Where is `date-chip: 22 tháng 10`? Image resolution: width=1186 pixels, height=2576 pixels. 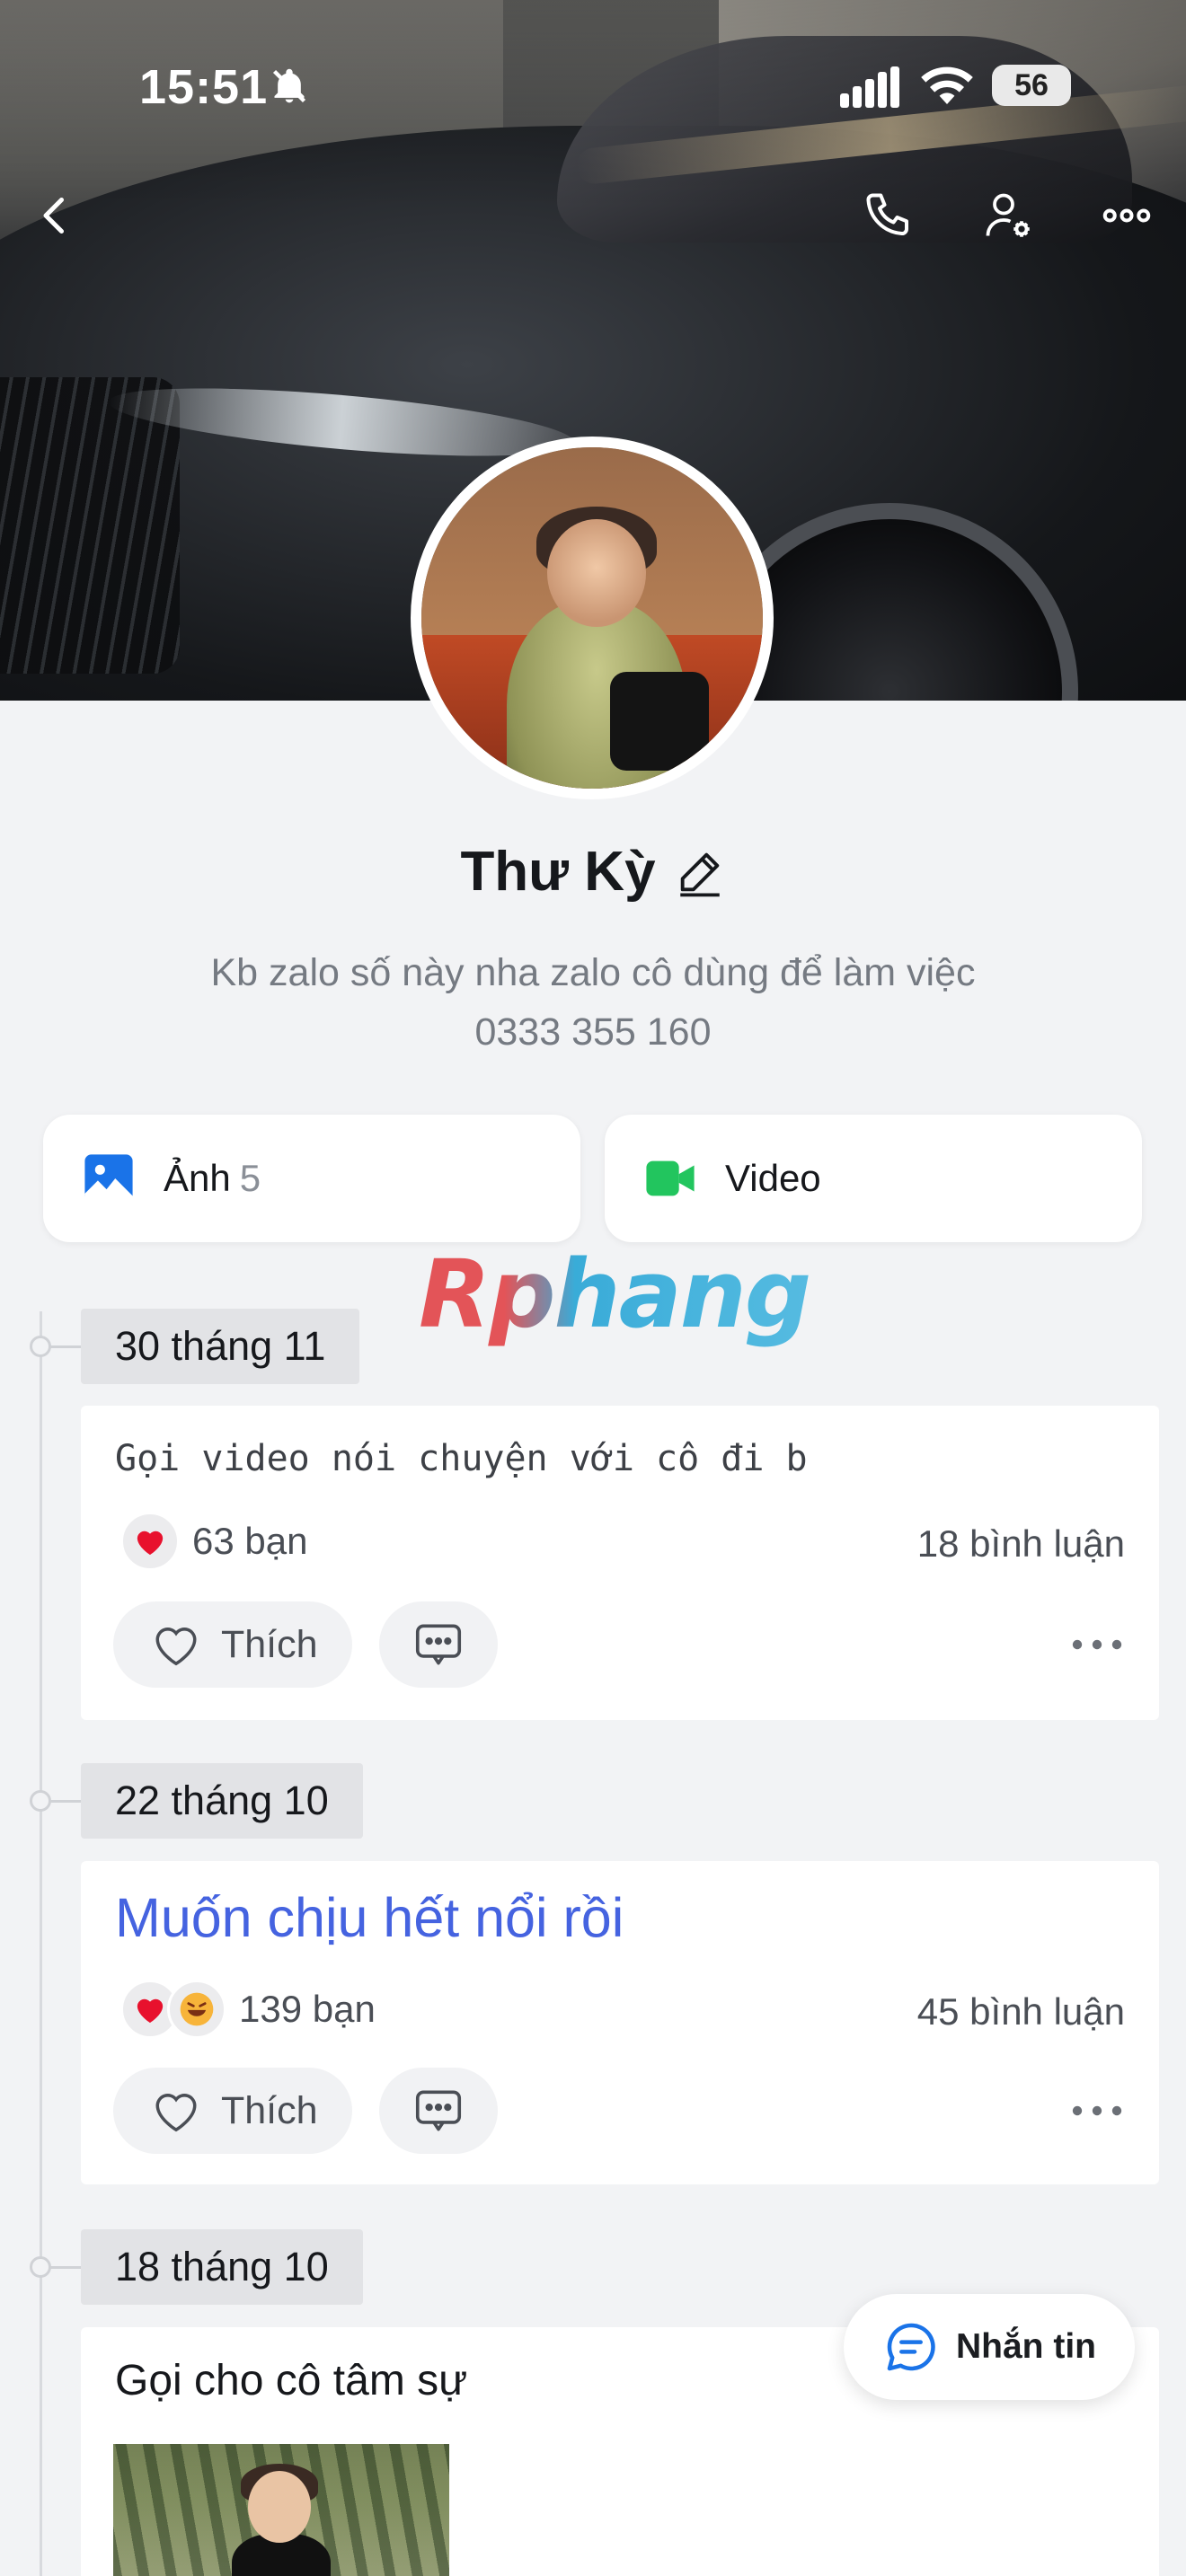
date-chip: 22 tháng 10 is located at coordinates (222, 1801).